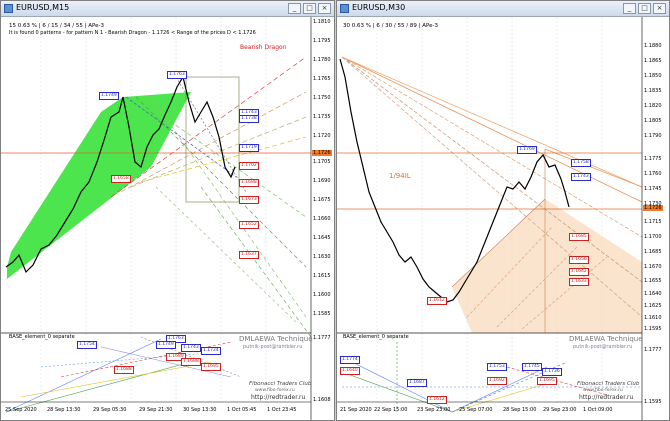  I want to click on pattern-box, so click(212, 139).